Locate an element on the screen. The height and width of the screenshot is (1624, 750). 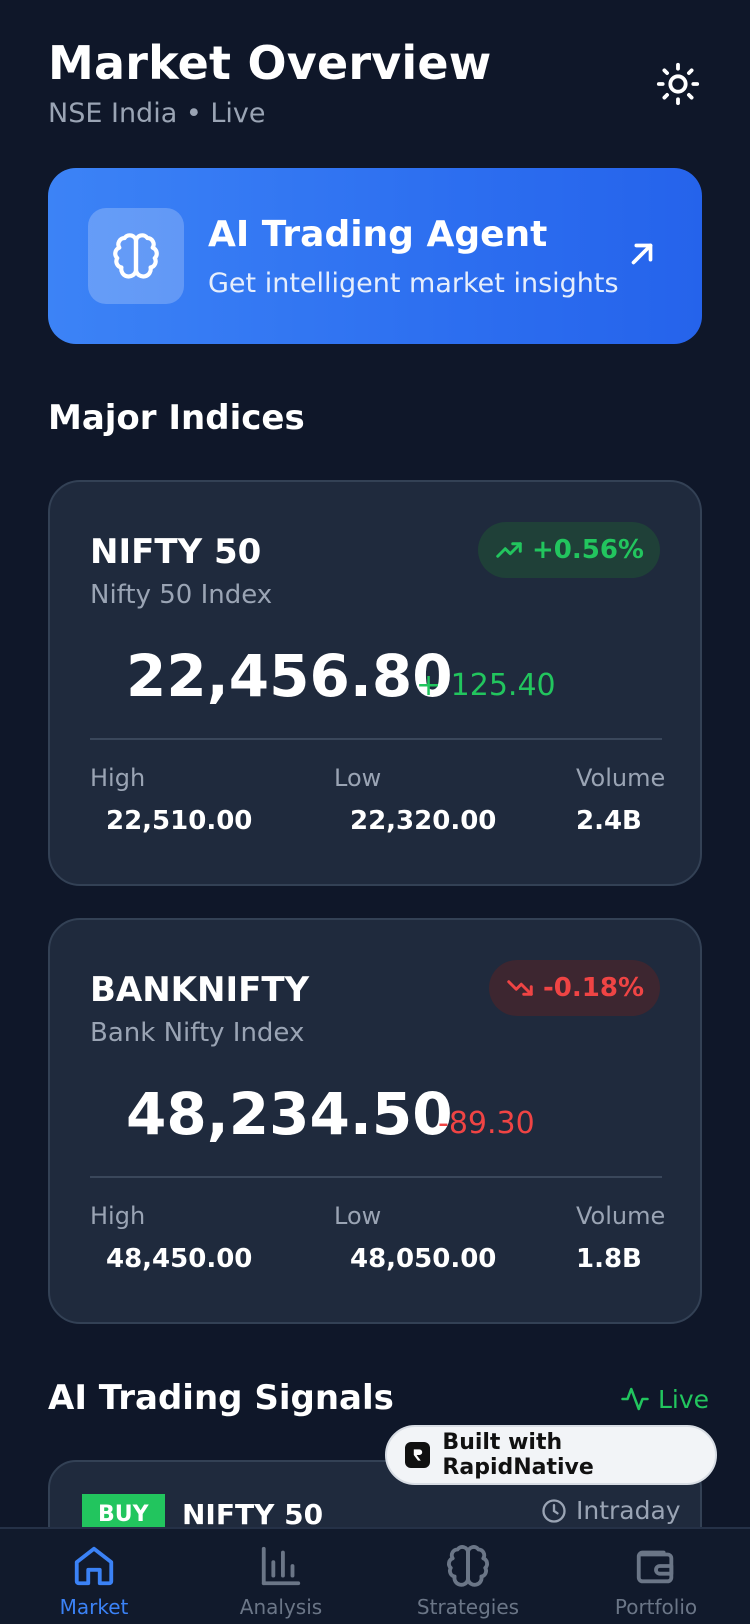
nav-item-portfolio: Portfolio is located at coordinates (656, 1581).